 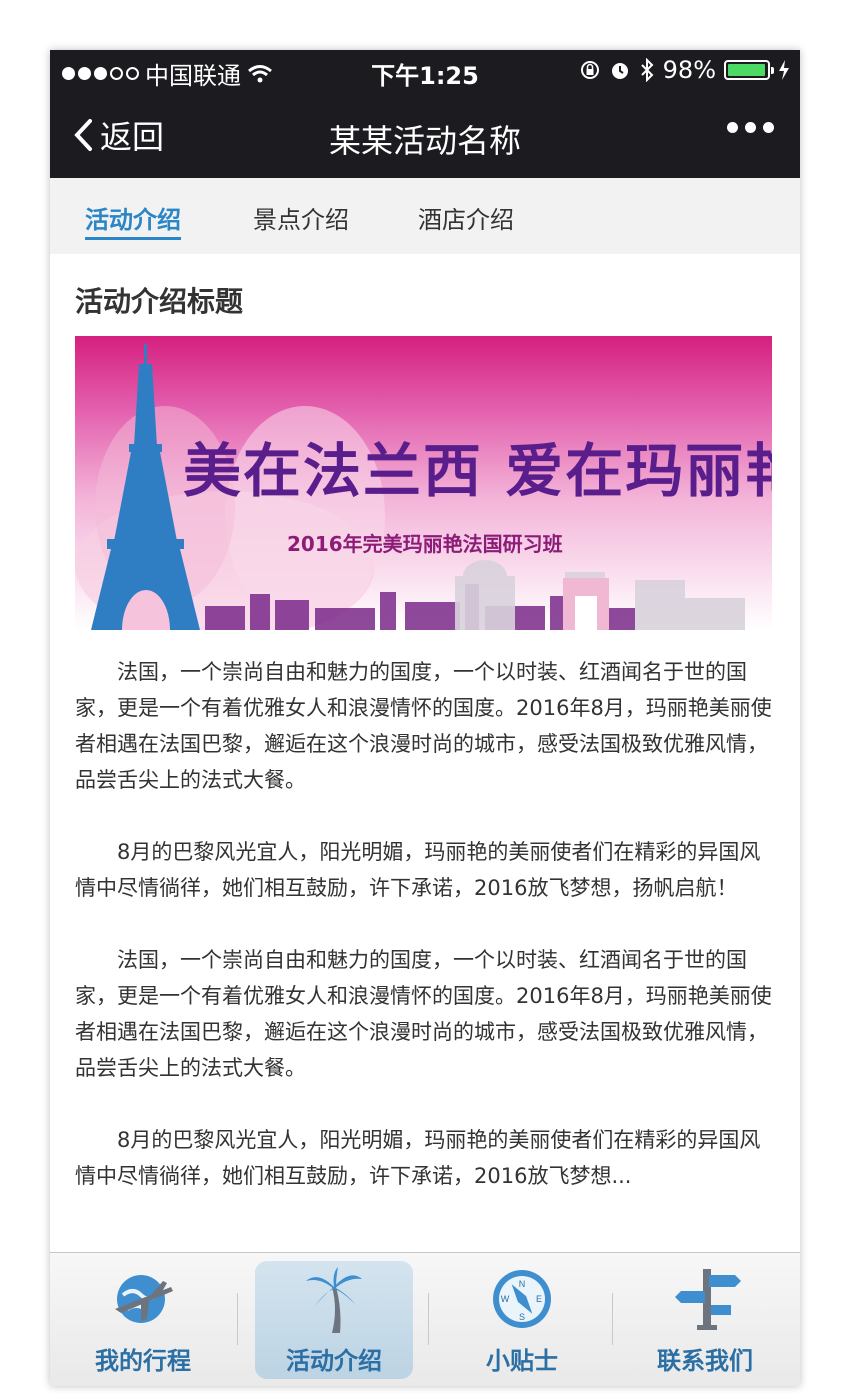 What do you see at coordinates (505, 1299) in the screenshot?
I see `svg-text: W` at bounding box center [505, 1299].